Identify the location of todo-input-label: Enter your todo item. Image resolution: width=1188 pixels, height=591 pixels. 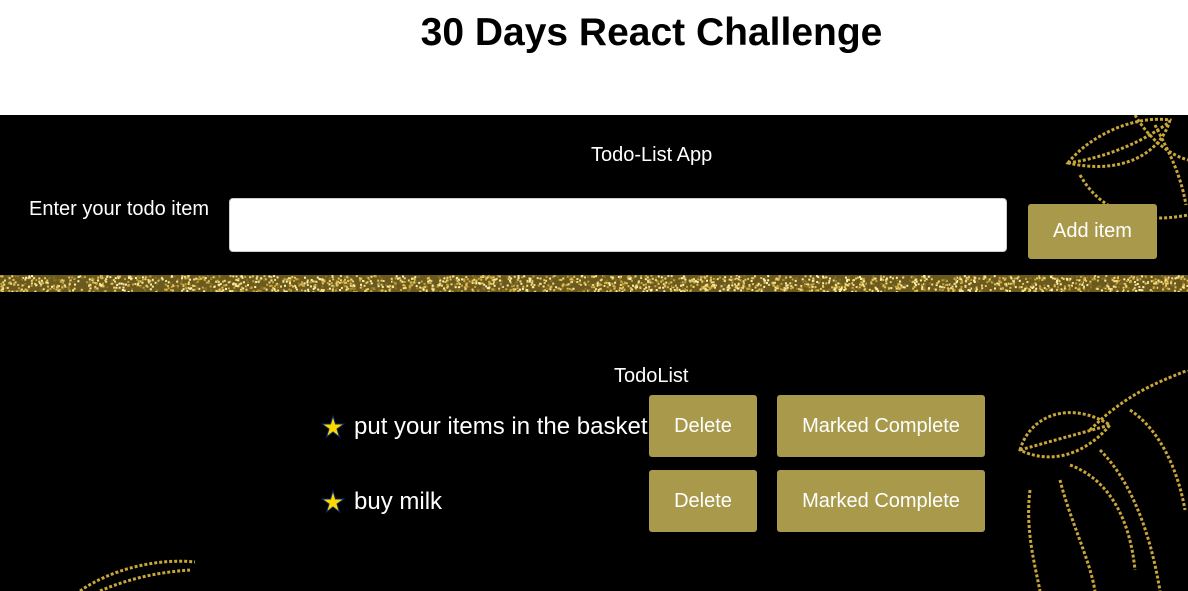
(119, 209).